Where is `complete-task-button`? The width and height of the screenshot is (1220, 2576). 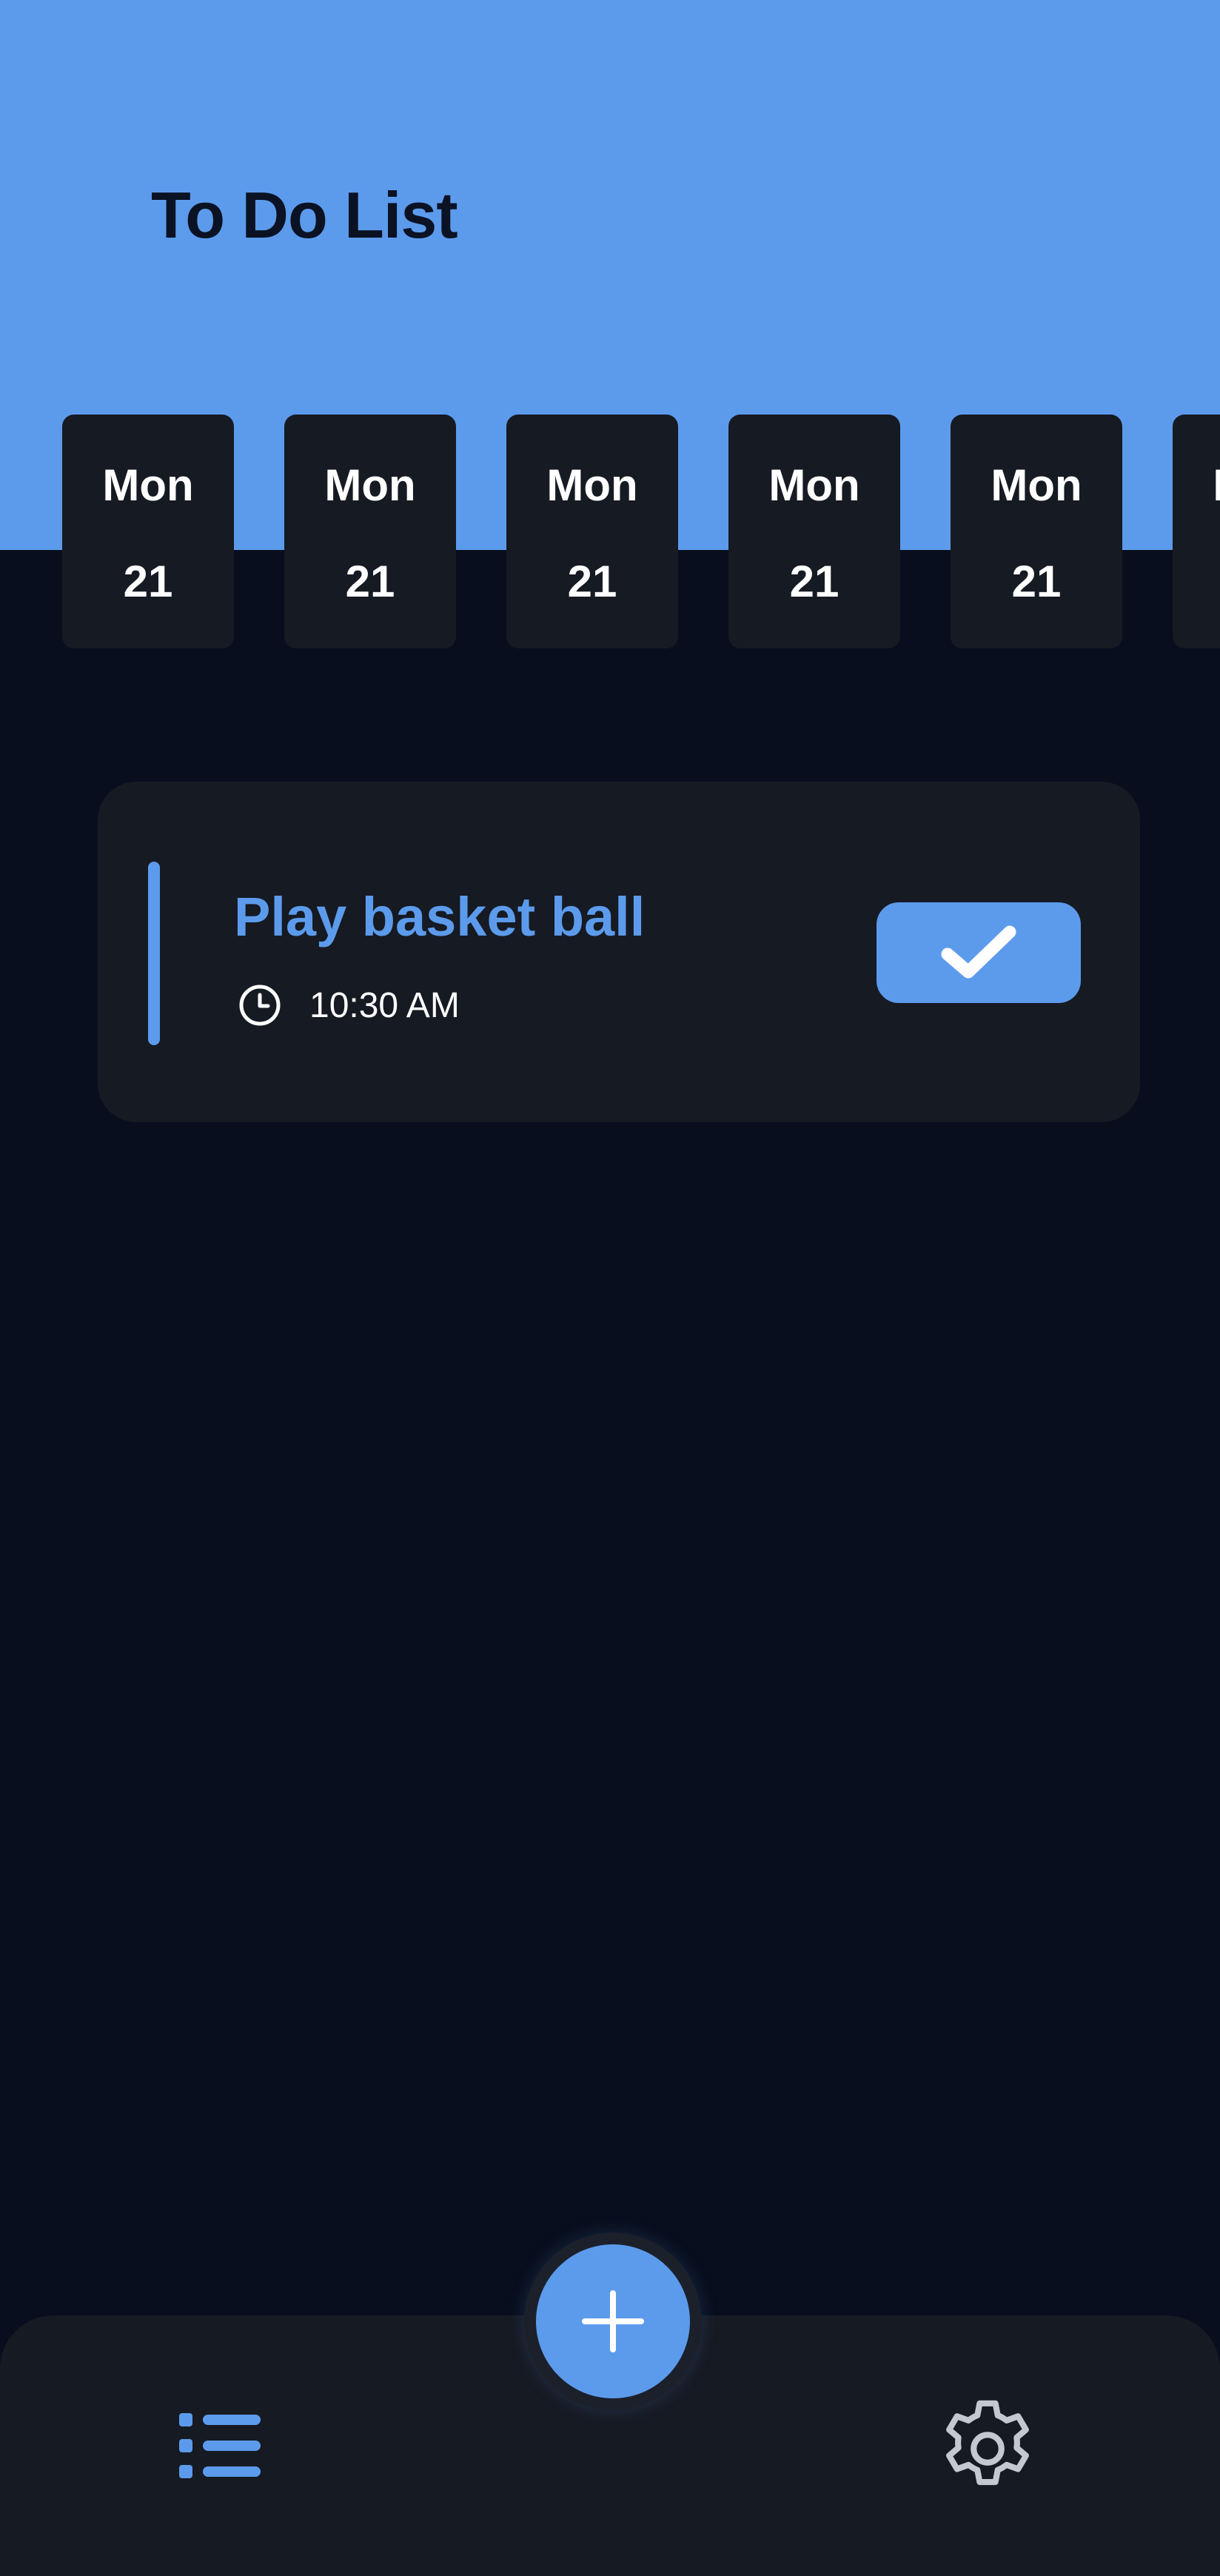 complete-task-button is located at coordinates (979, 952).